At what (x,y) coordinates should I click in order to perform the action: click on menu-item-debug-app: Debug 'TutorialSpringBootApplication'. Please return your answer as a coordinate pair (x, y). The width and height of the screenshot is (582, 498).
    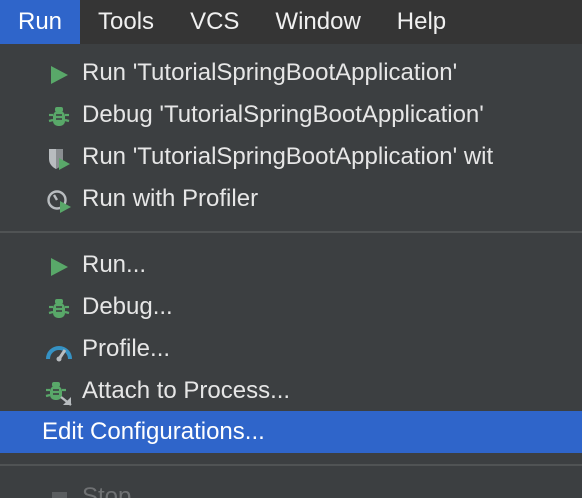
    Looking at the image, I should click on (291, 115).